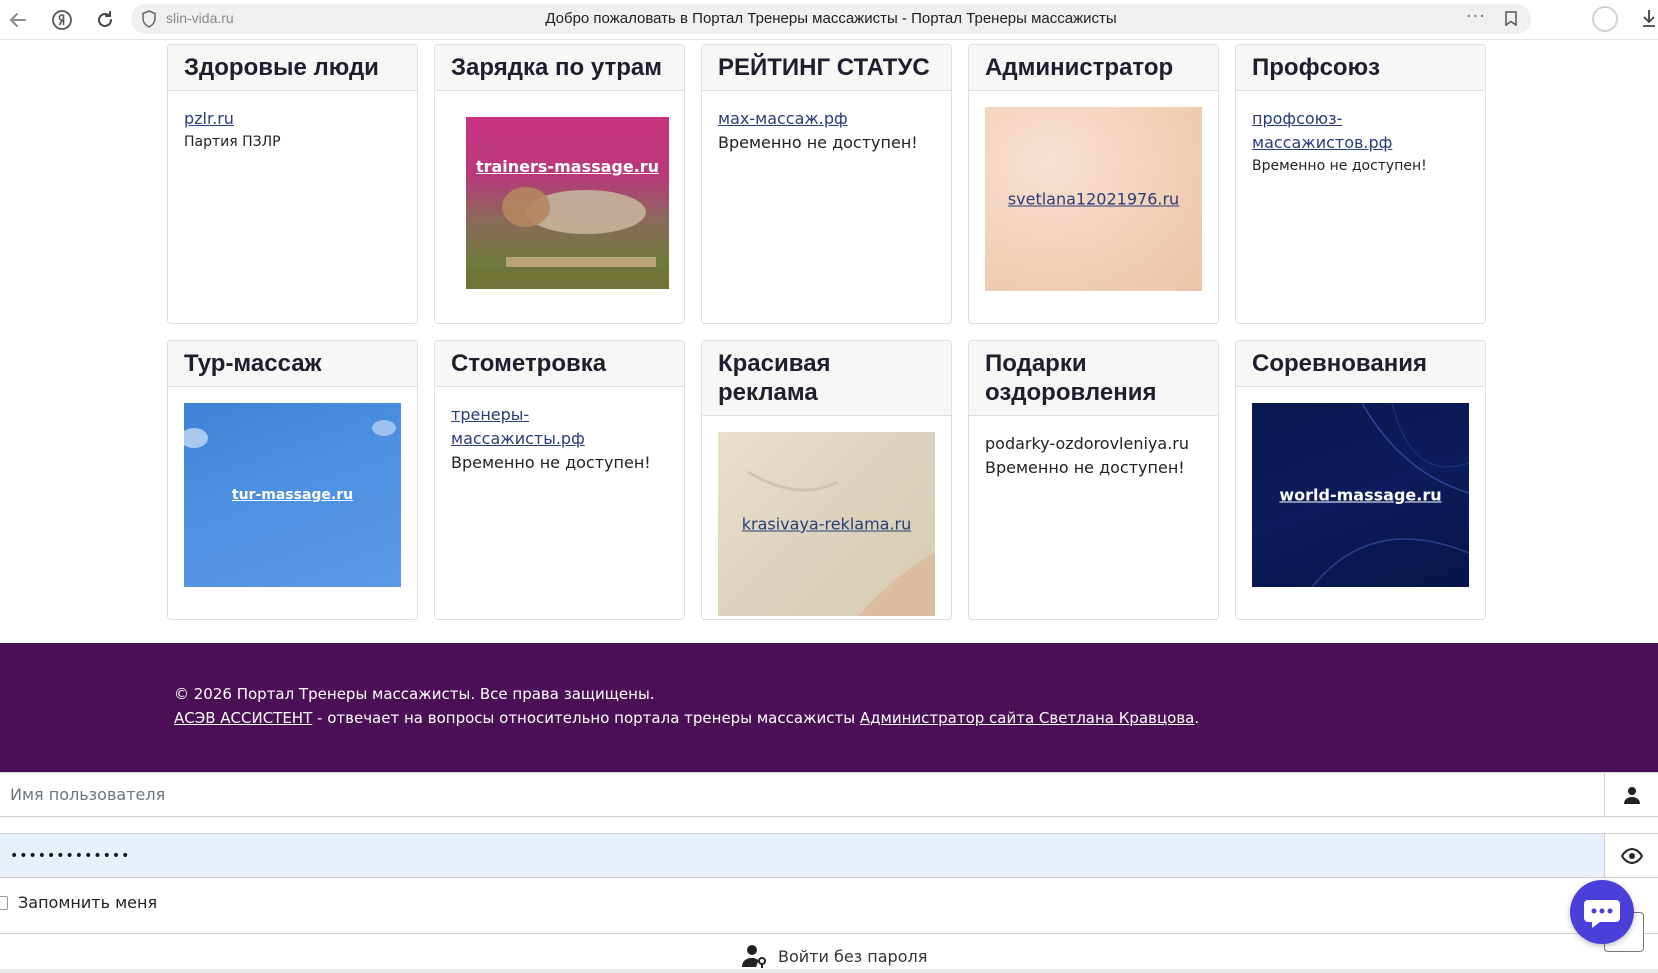  I want to click on card-tour-massage: Тур-массаж tur-massage.ru, so click(292, 480).